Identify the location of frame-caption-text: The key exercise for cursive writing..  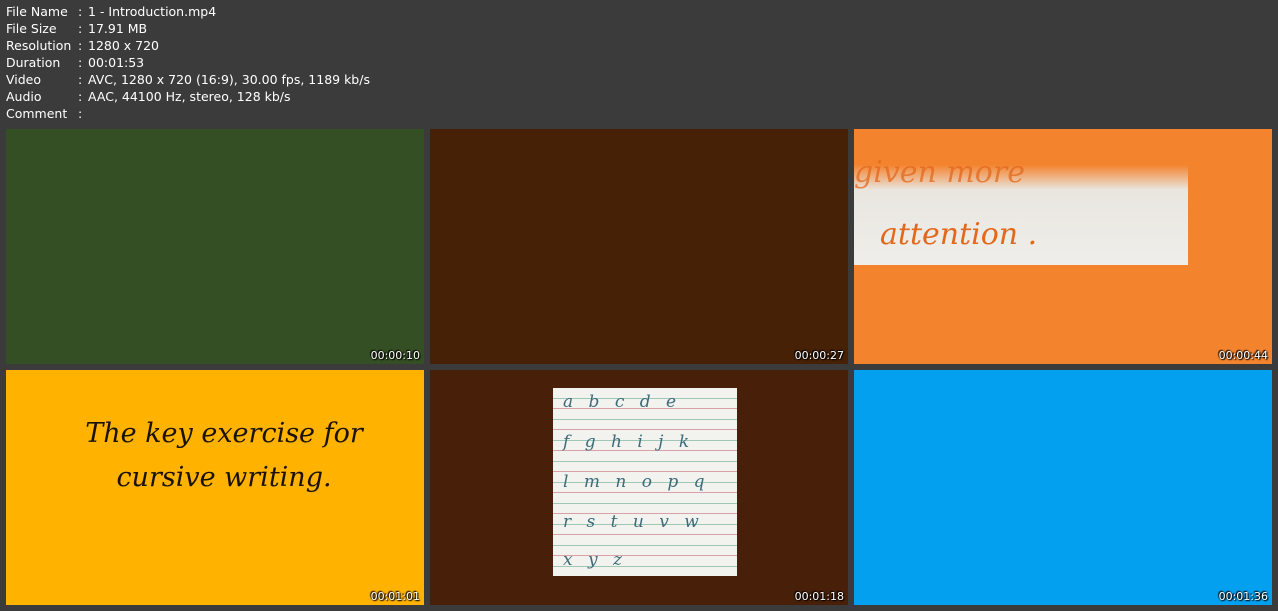
(224, 455).